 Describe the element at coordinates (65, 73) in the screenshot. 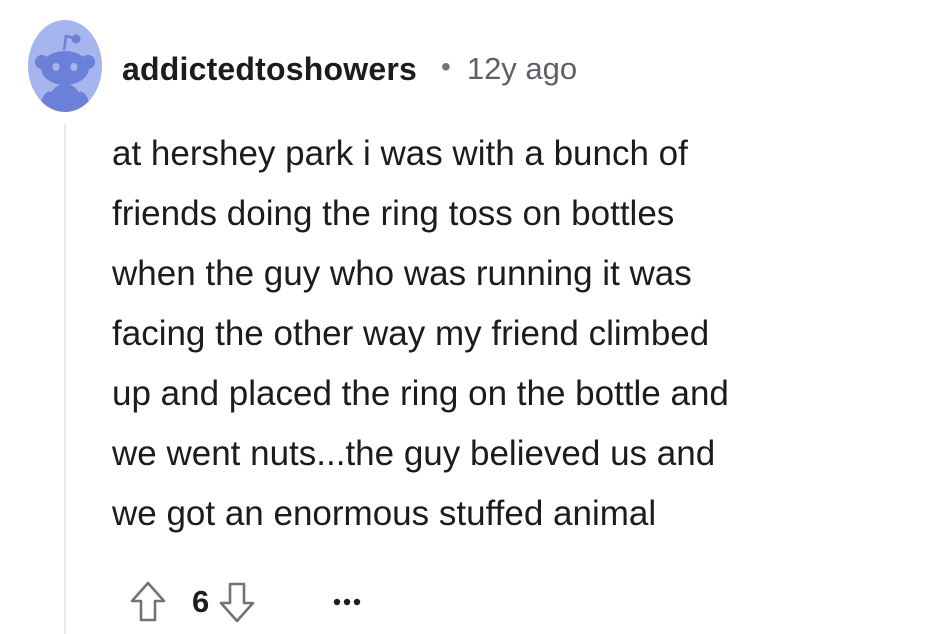

I see `snoo-avatar-icon` at that location.